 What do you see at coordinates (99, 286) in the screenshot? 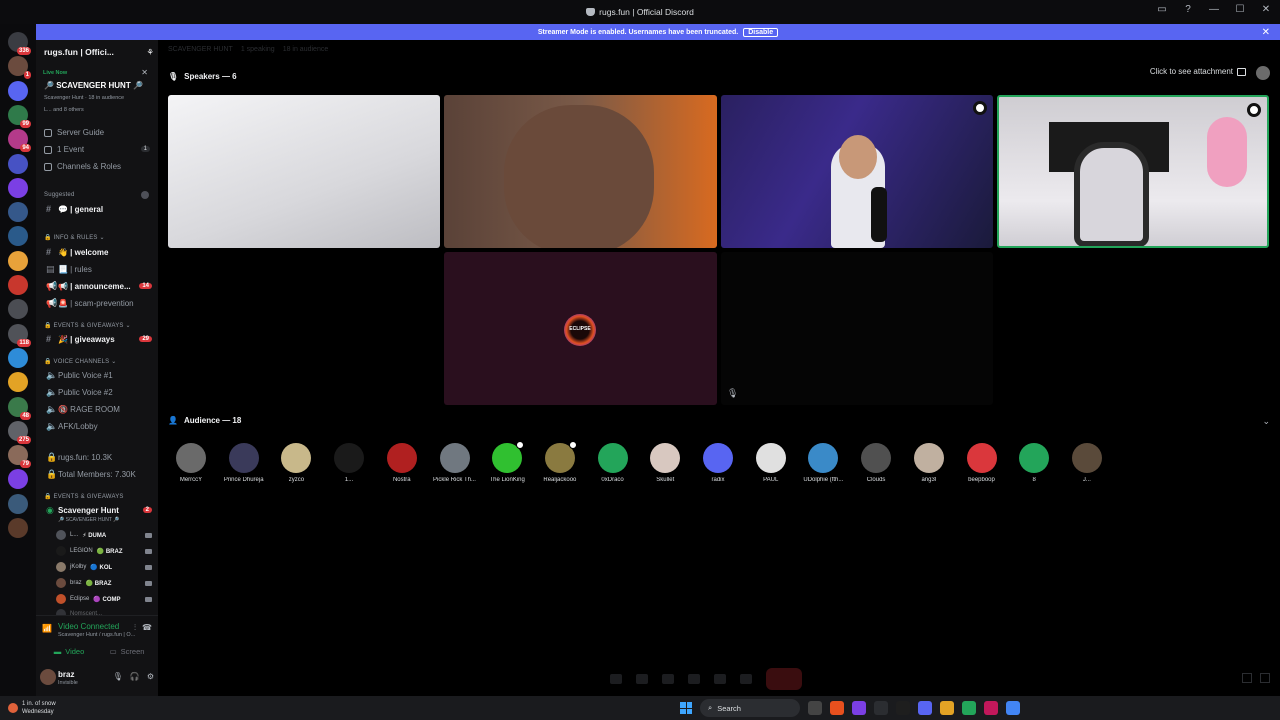
I see `channel-announcements: 📢 📢 | announceme... 14` at bounding box center [99, 286].